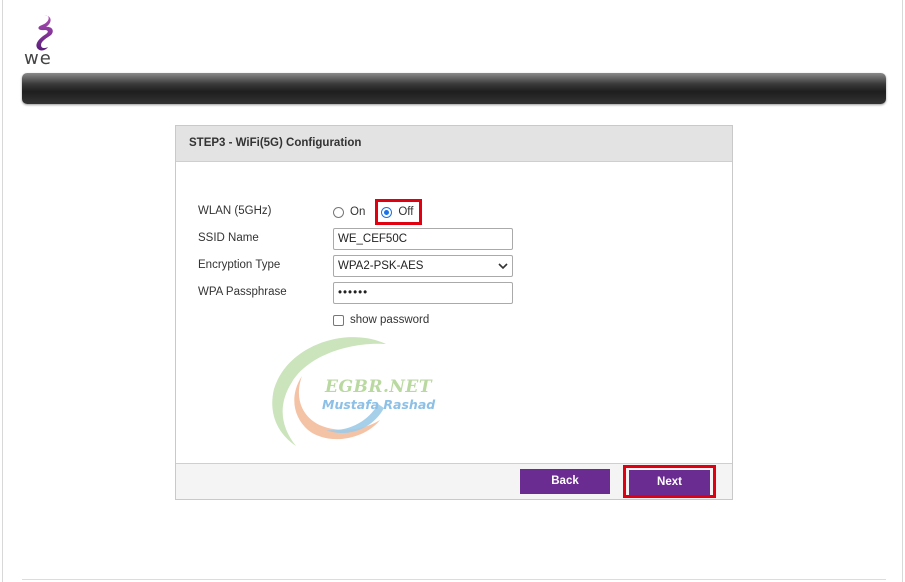 This screenshot has width=905, height=582. I want to click on wlan-off-radio, so click(387, 212).